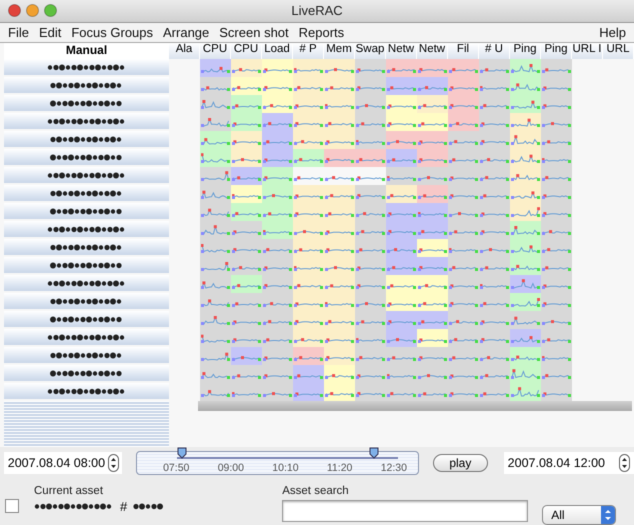 This screenshot has width=634, height=525. Describe the element at coordinates (370, 51) in the screenshot. I see `column-header: Swap` at that location.